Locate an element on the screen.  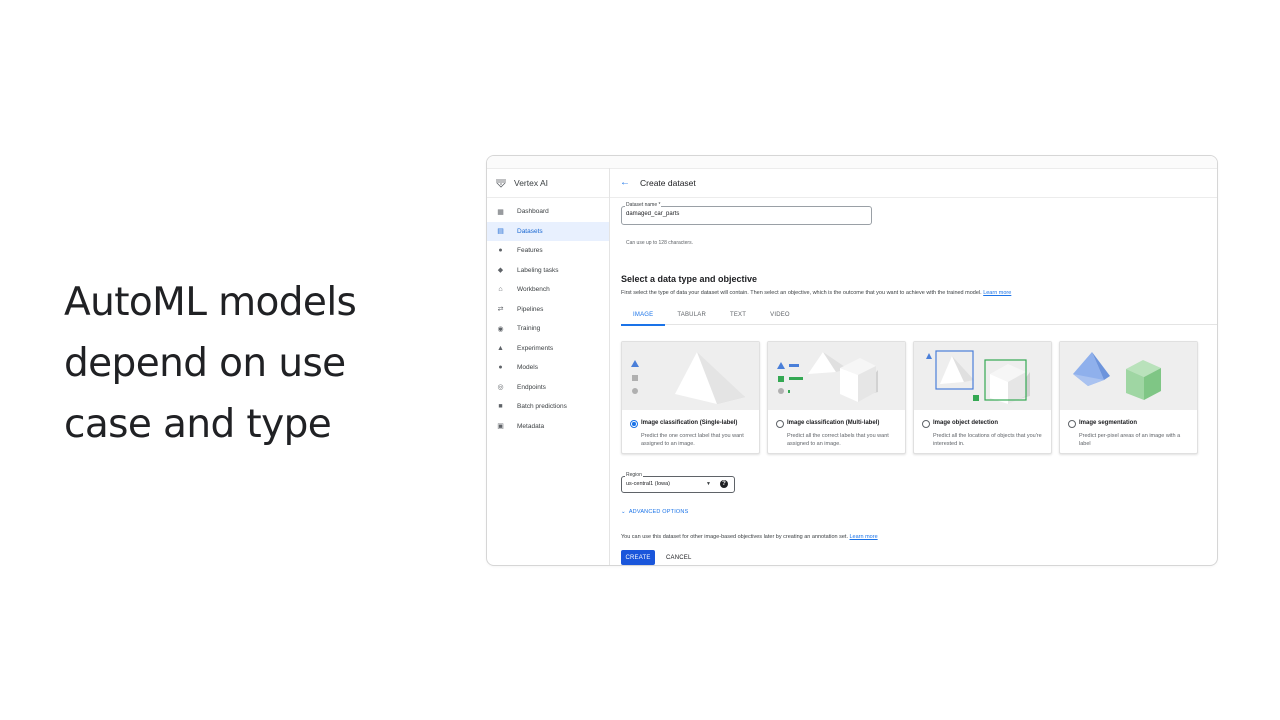
sidebar-item-pipelines: ⇄ Pipelines is located at coordinates (548, 310).